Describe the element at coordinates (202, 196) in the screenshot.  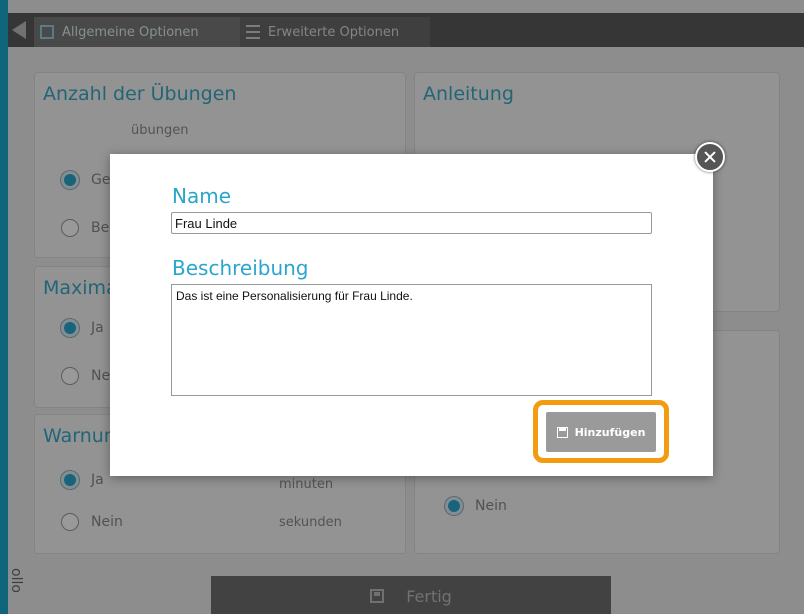
I see `name-label: Name` at that location.